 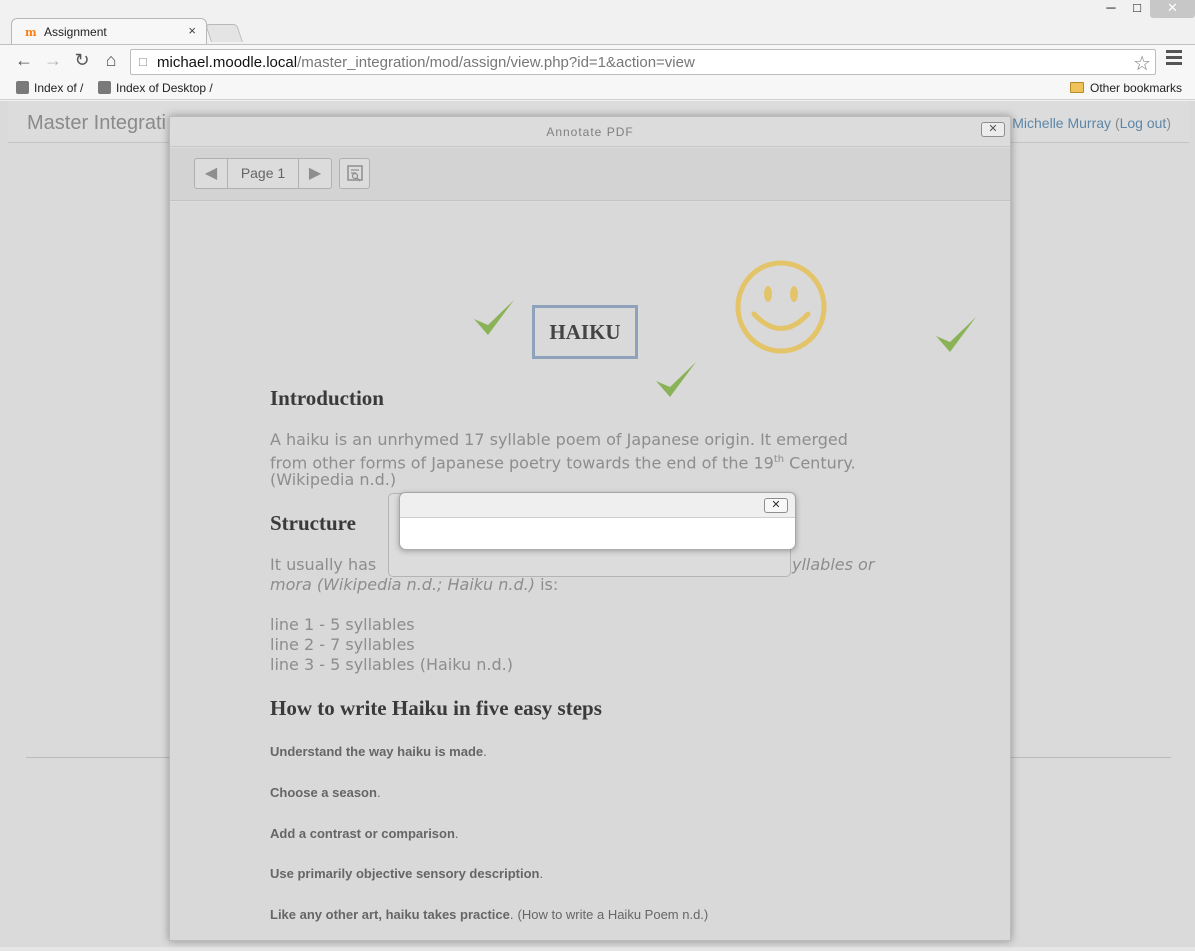 I want to click on previous-page-button: ◀, so click(x=211, y=173).